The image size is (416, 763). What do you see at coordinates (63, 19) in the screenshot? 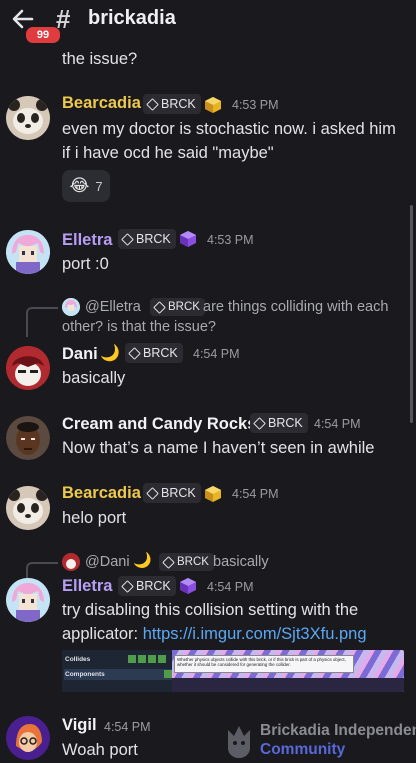
I see `channel-hash-icon: #` at bounding box center [63, 19].